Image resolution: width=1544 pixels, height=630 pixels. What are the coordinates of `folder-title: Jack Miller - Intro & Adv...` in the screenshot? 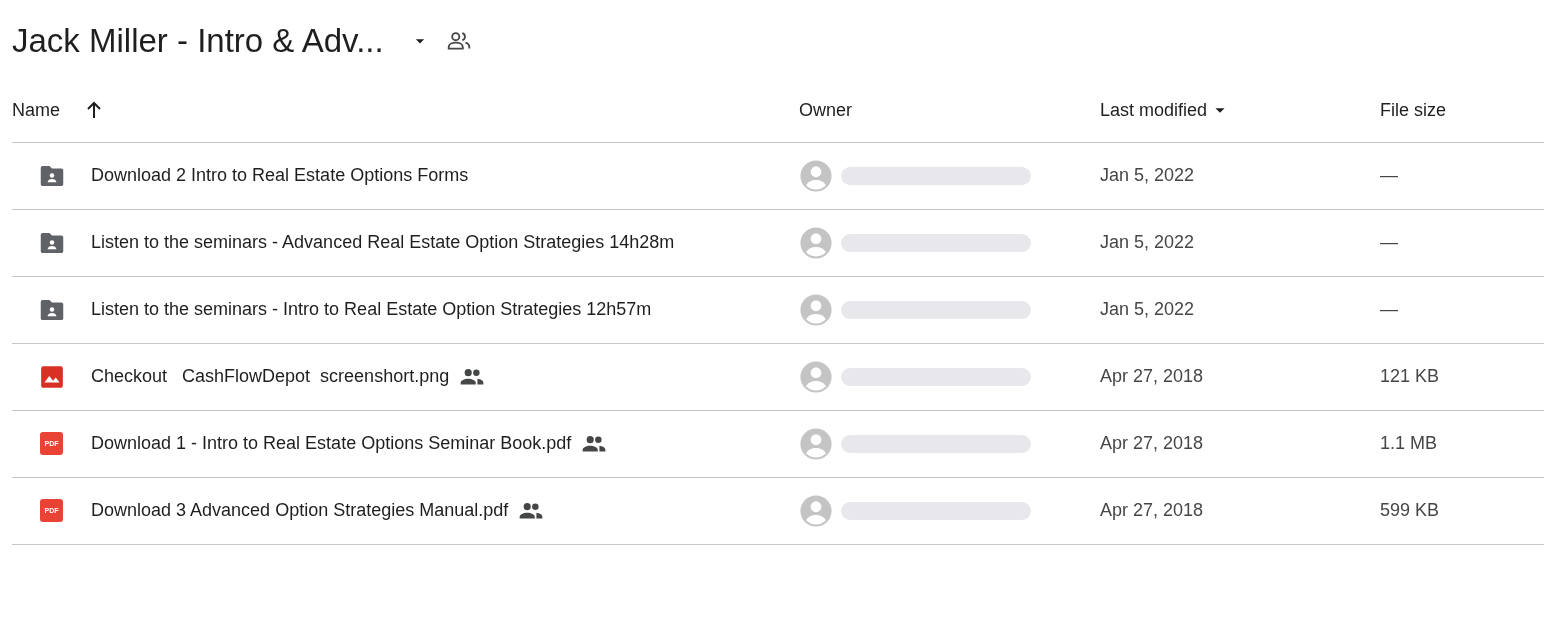 It's located at (198, 41).